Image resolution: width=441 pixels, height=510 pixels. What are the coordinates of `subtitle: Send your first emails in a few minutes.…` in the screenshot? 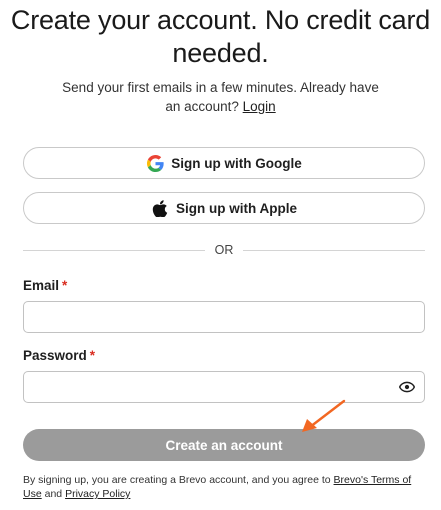 It's located at (220, 97).